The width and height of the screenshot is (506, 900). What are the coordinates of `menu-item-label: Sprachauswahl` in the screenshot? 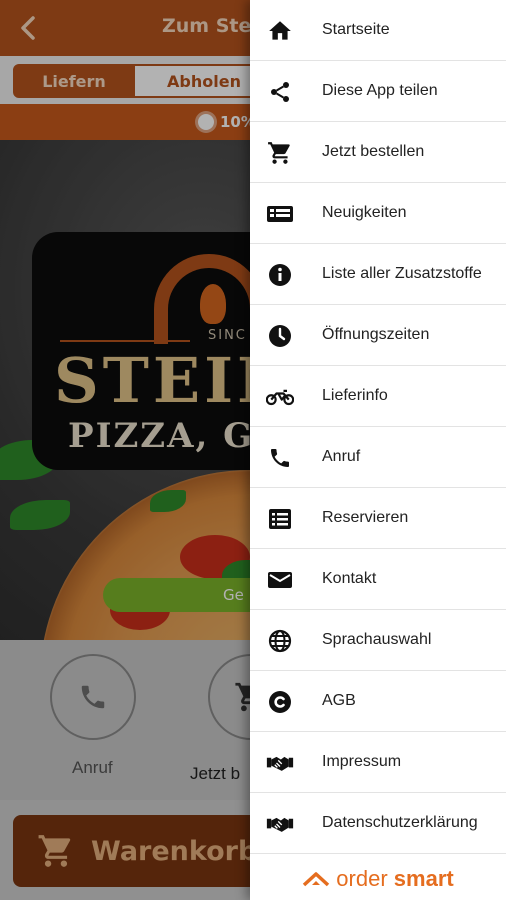 It's located at (377, 639).